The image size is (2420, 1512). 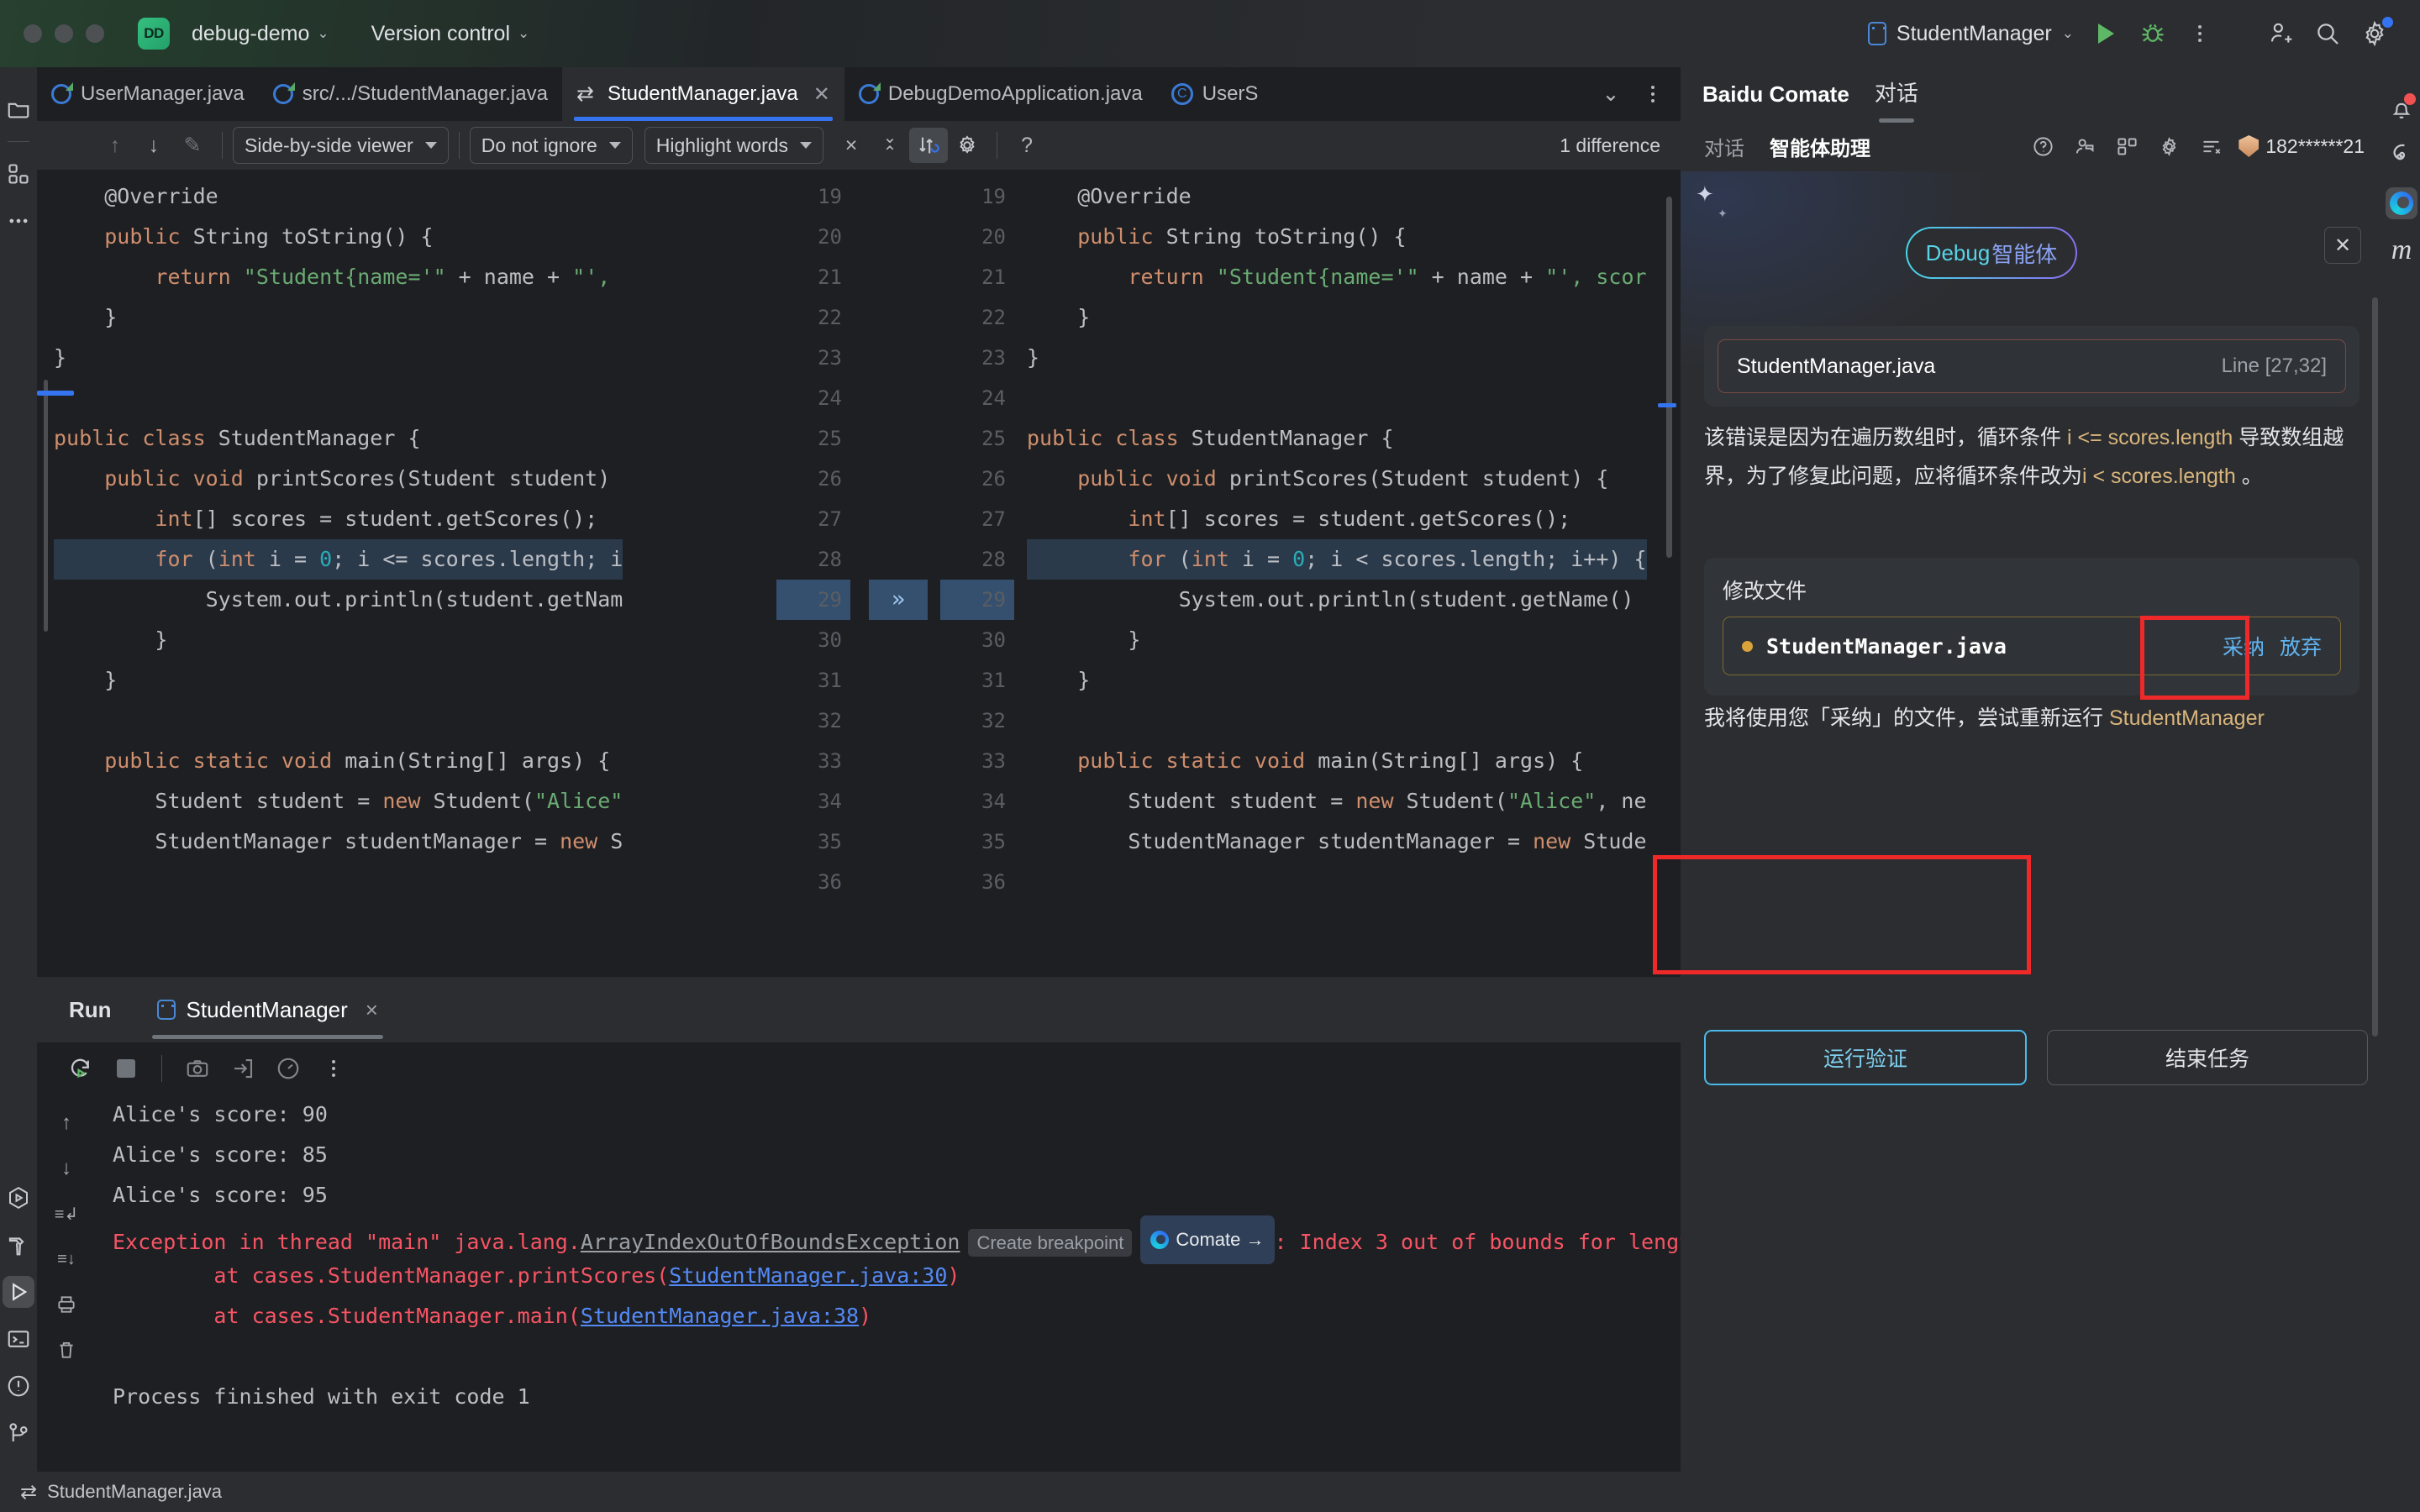 I want to click on previous-difference-button: ↑, so click(x=115, y=145).